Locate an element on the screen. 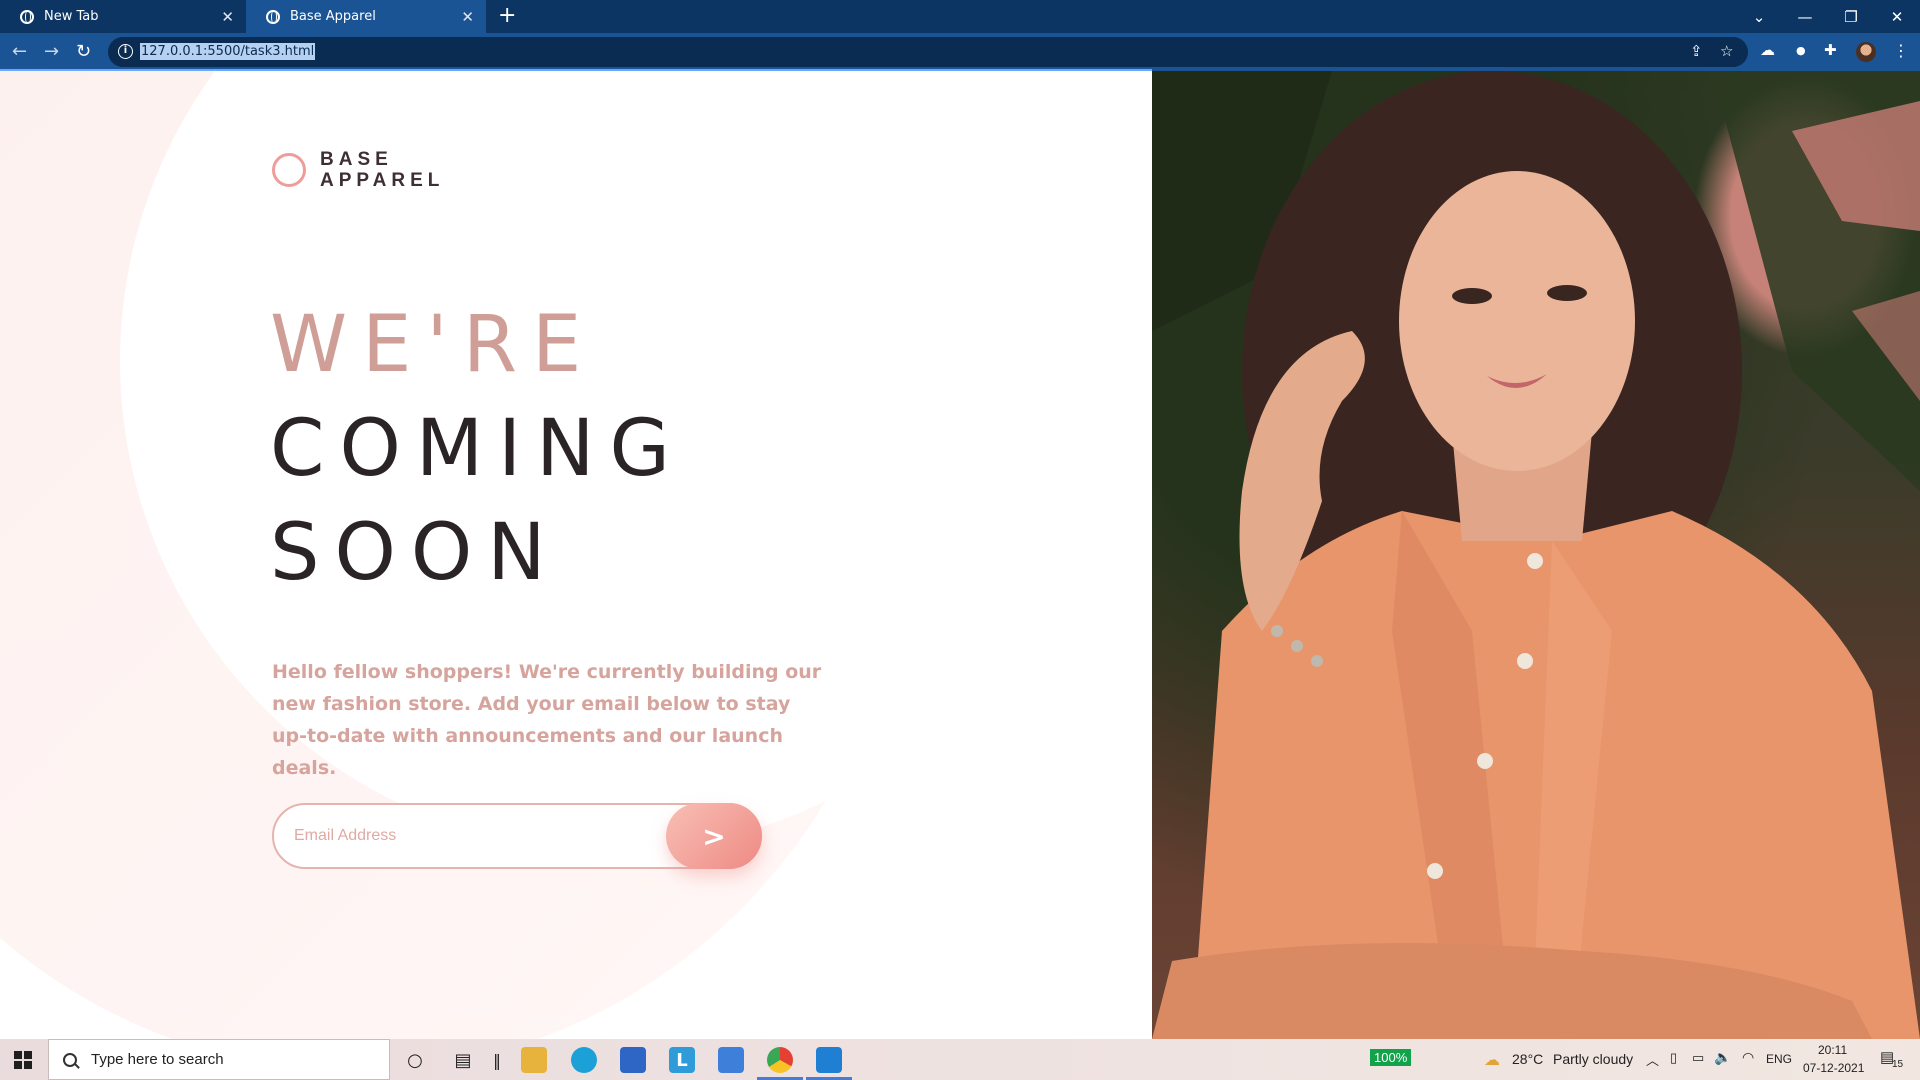 Image resolution: width=1920 pixels, height=1080 pixels. minimize-button: — is located at coordinates (1805, 16).